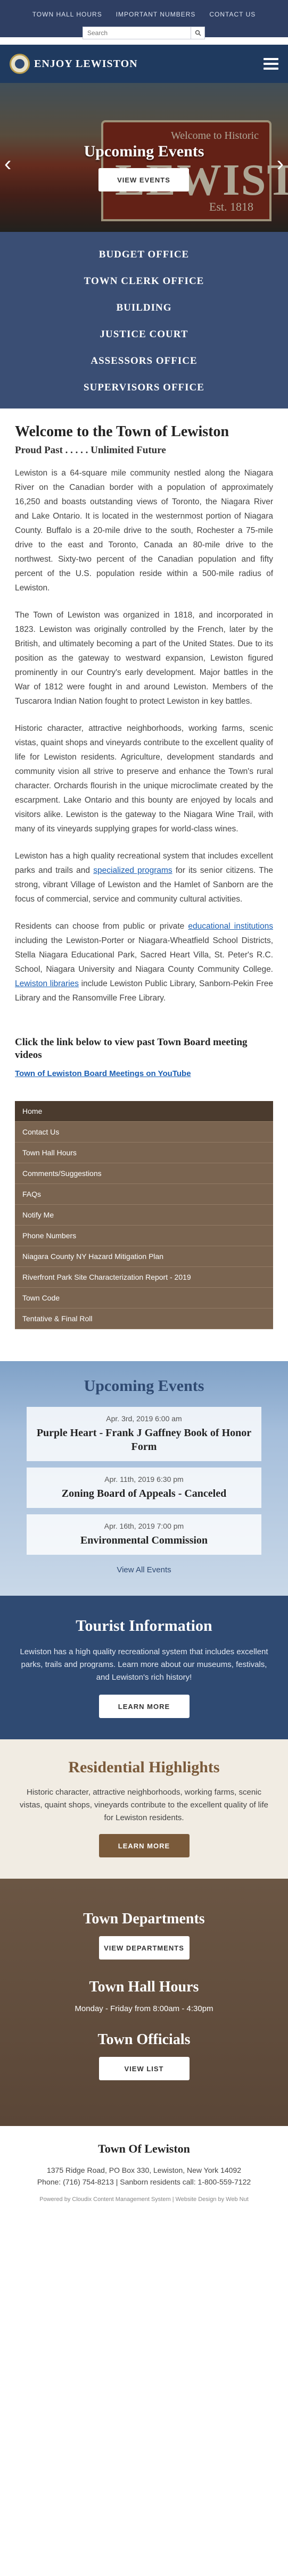 Image resolution: width=288 pixels, height=2576 pixels. Describe the element at coordinates (144, 1570) in the screenshot. I see `view-all-events-link: View All Events` at that location.